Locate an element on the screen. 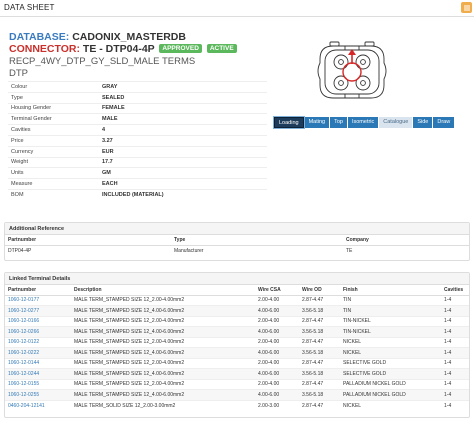  col-partnumber: Partnumber is located at coordinates (88, 240).